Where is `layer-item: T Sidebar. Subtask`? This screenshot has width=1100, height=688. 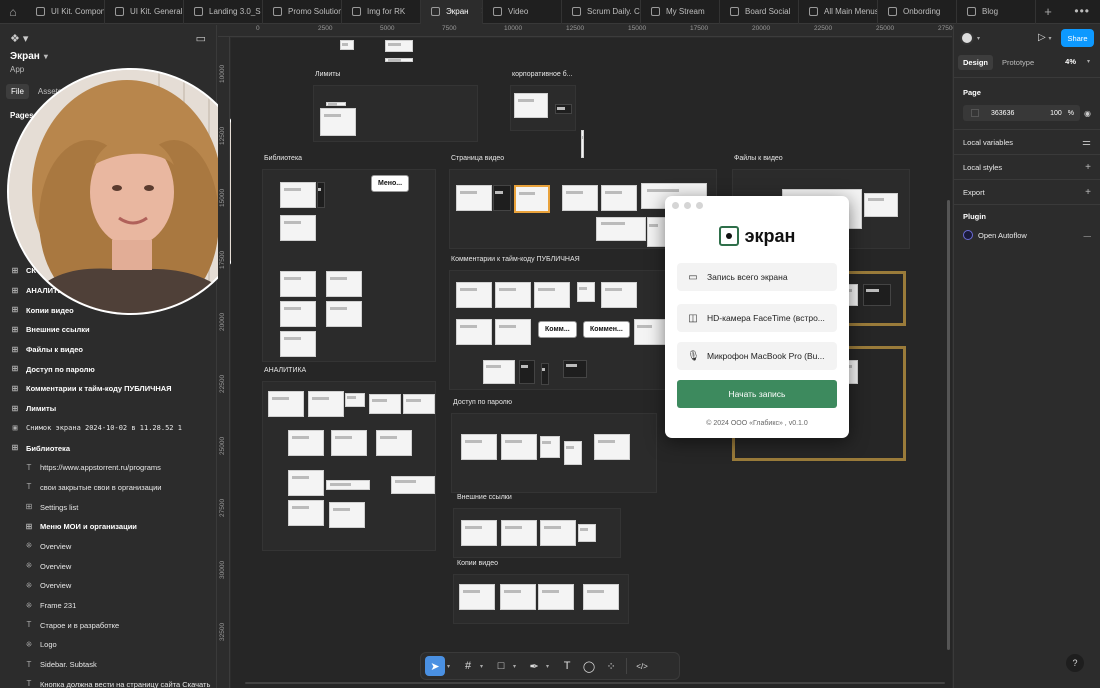
layer-item: T Sidebar. Subtask is located at coordinates (108, 665).